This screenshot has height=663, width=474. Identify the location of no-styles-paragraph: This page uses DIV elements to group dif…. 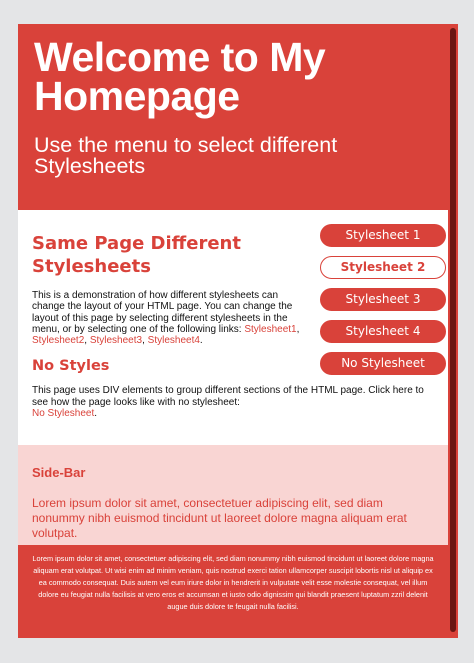
(237, 402).